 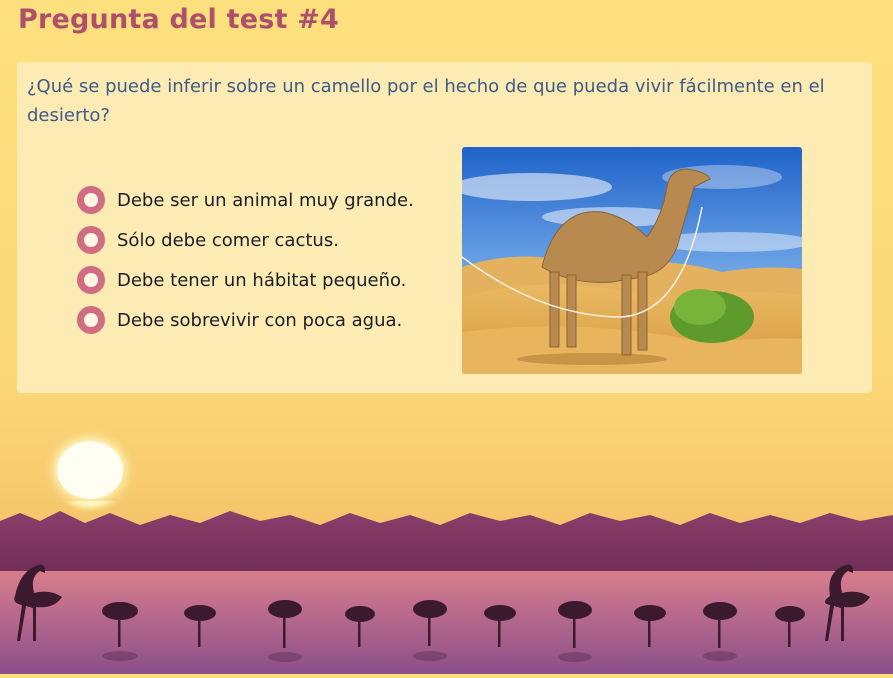 I want to click on answer-option-4: Debe sobrevivir con poca agua., so click(x=245, y=320).